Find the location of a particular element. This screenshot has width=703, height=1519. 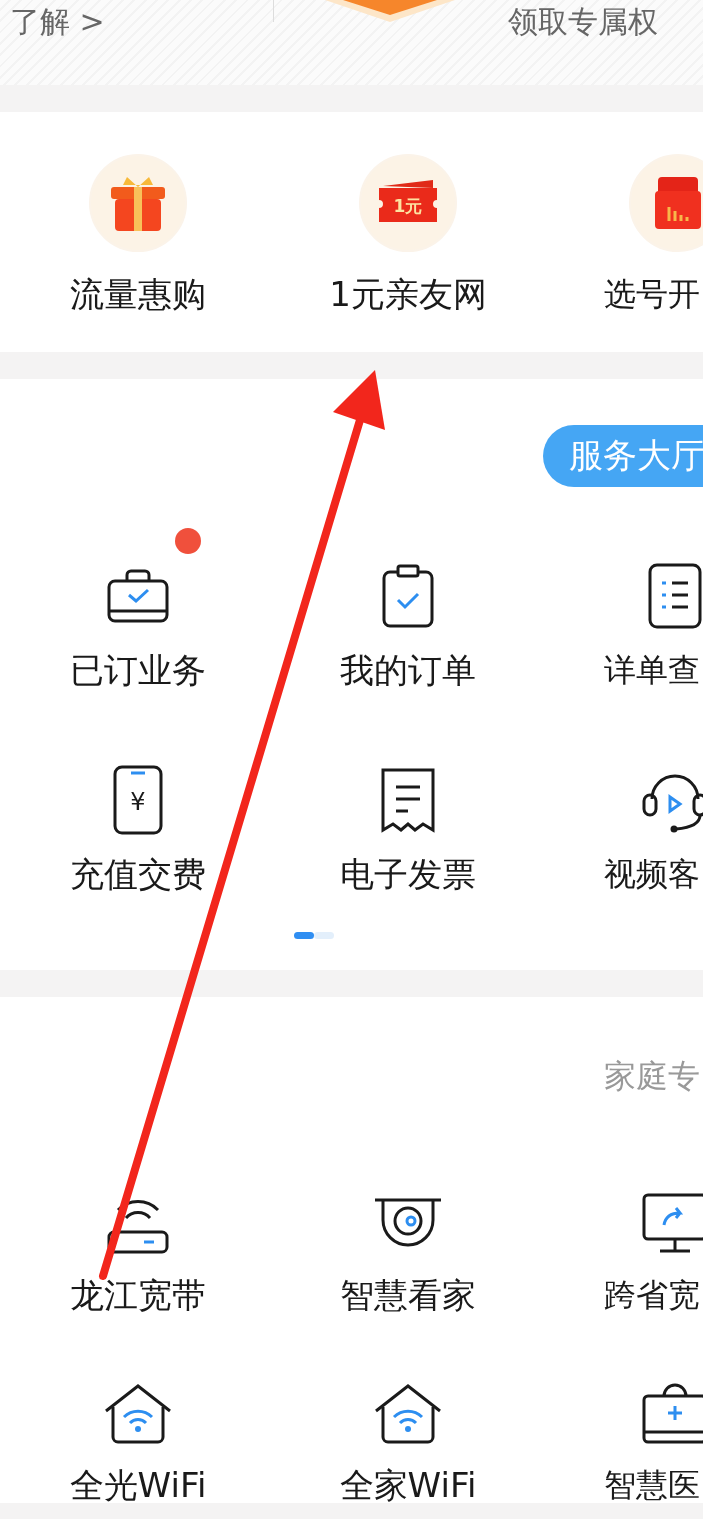

service-label: 详单查 is located at coordinates (652, 670).